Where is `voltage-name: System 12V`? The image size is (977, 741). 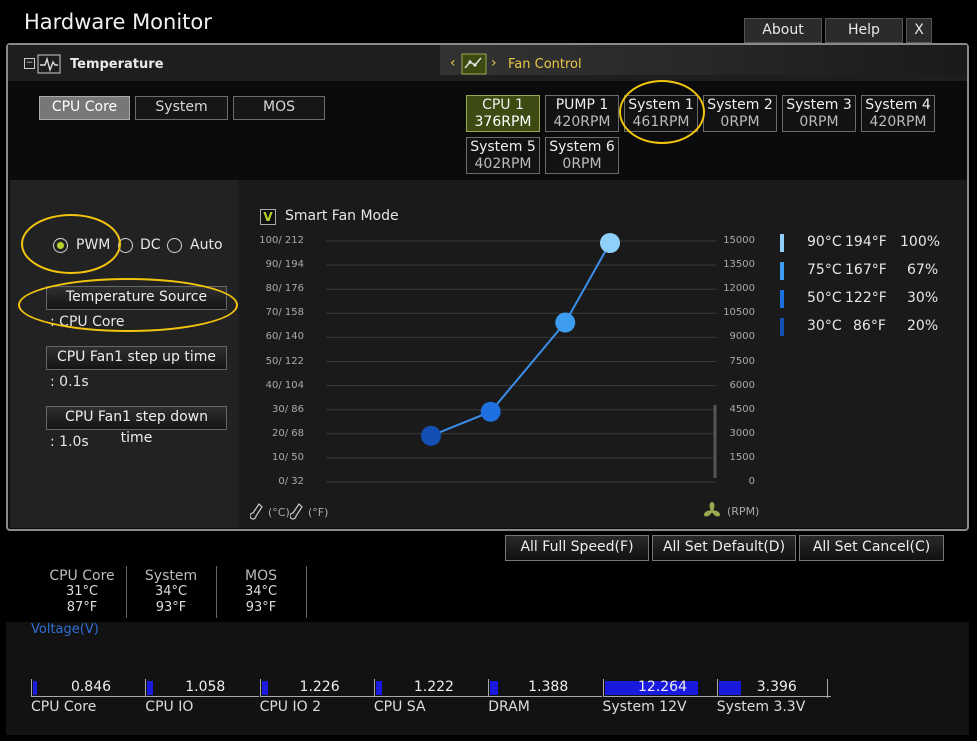
voltage-name: System 12V is located at coordinates (644, 707).